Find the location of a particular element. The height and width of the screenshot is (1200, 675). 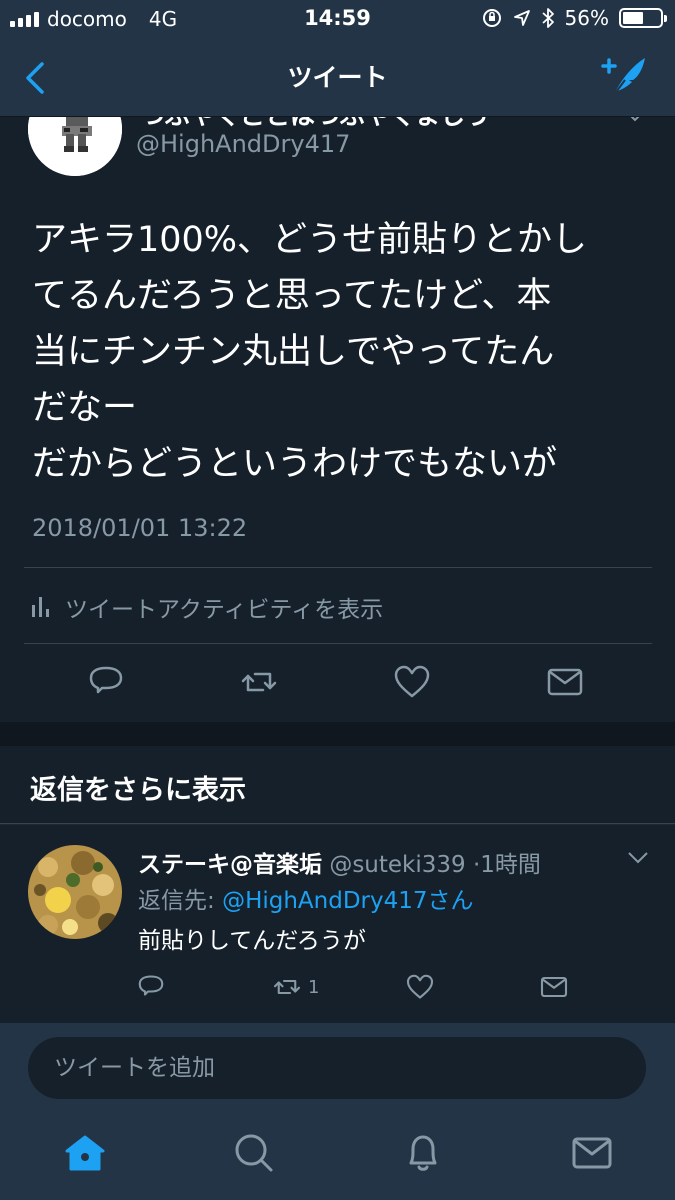

reply-actions: 1 is located at coordinates (337, 989).